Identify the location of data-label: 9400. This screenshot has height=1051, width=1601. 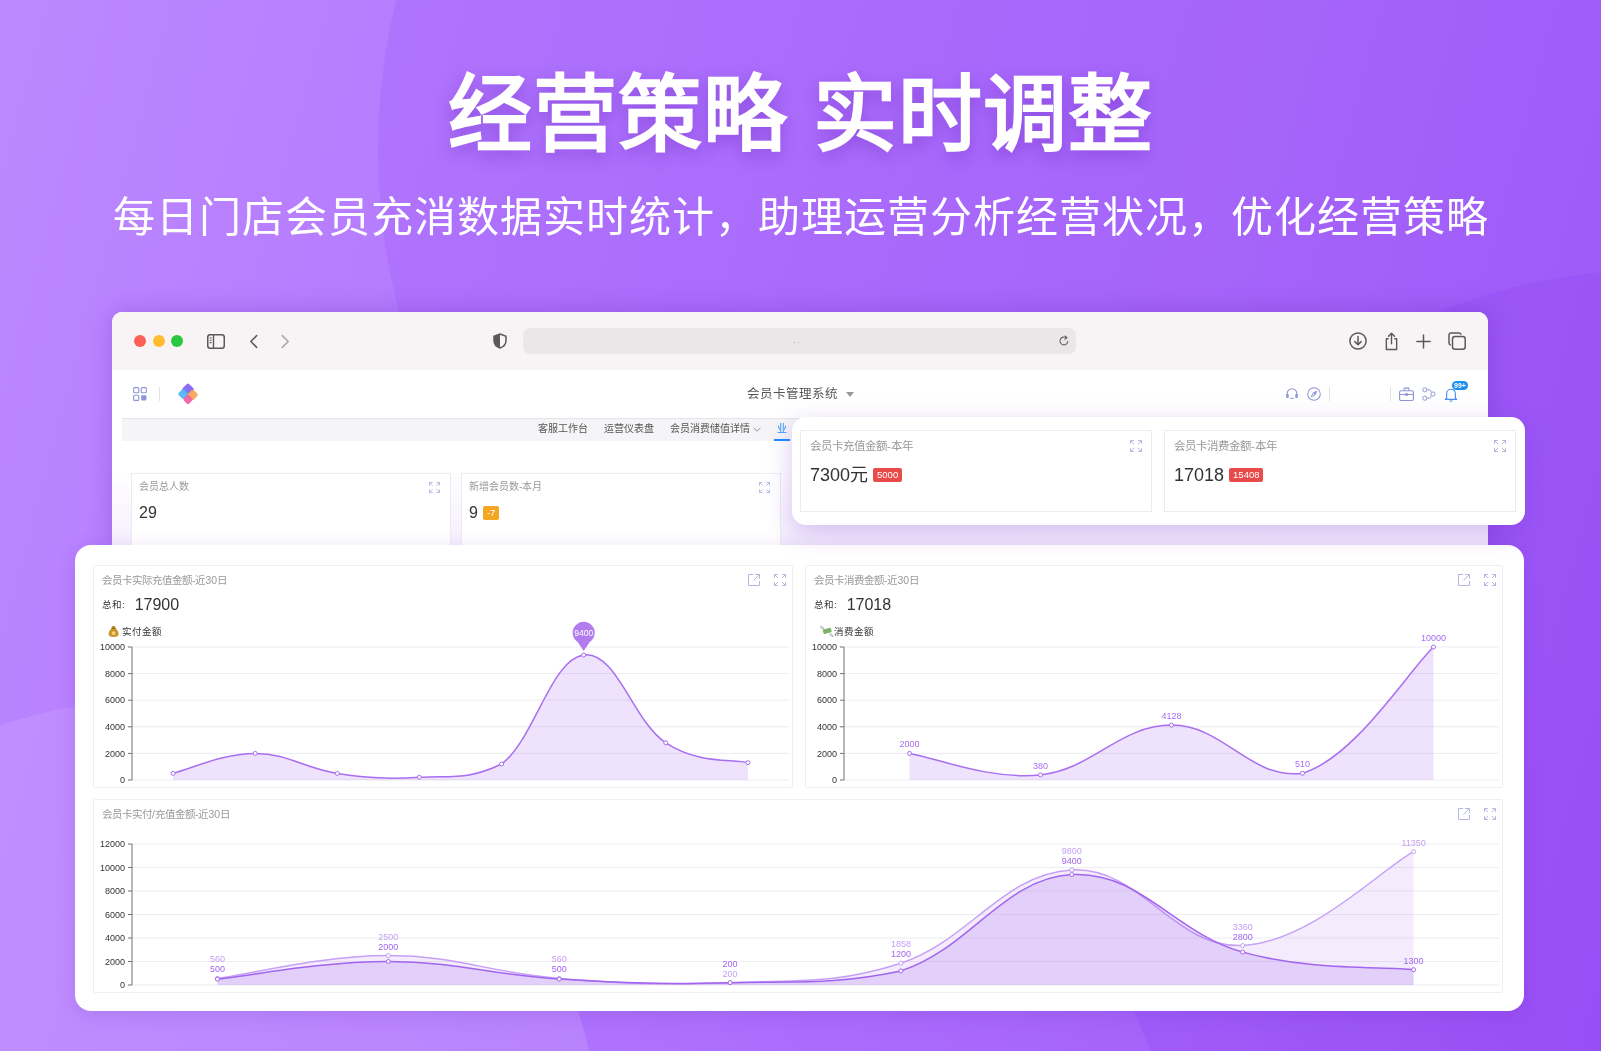
(1071, 860).